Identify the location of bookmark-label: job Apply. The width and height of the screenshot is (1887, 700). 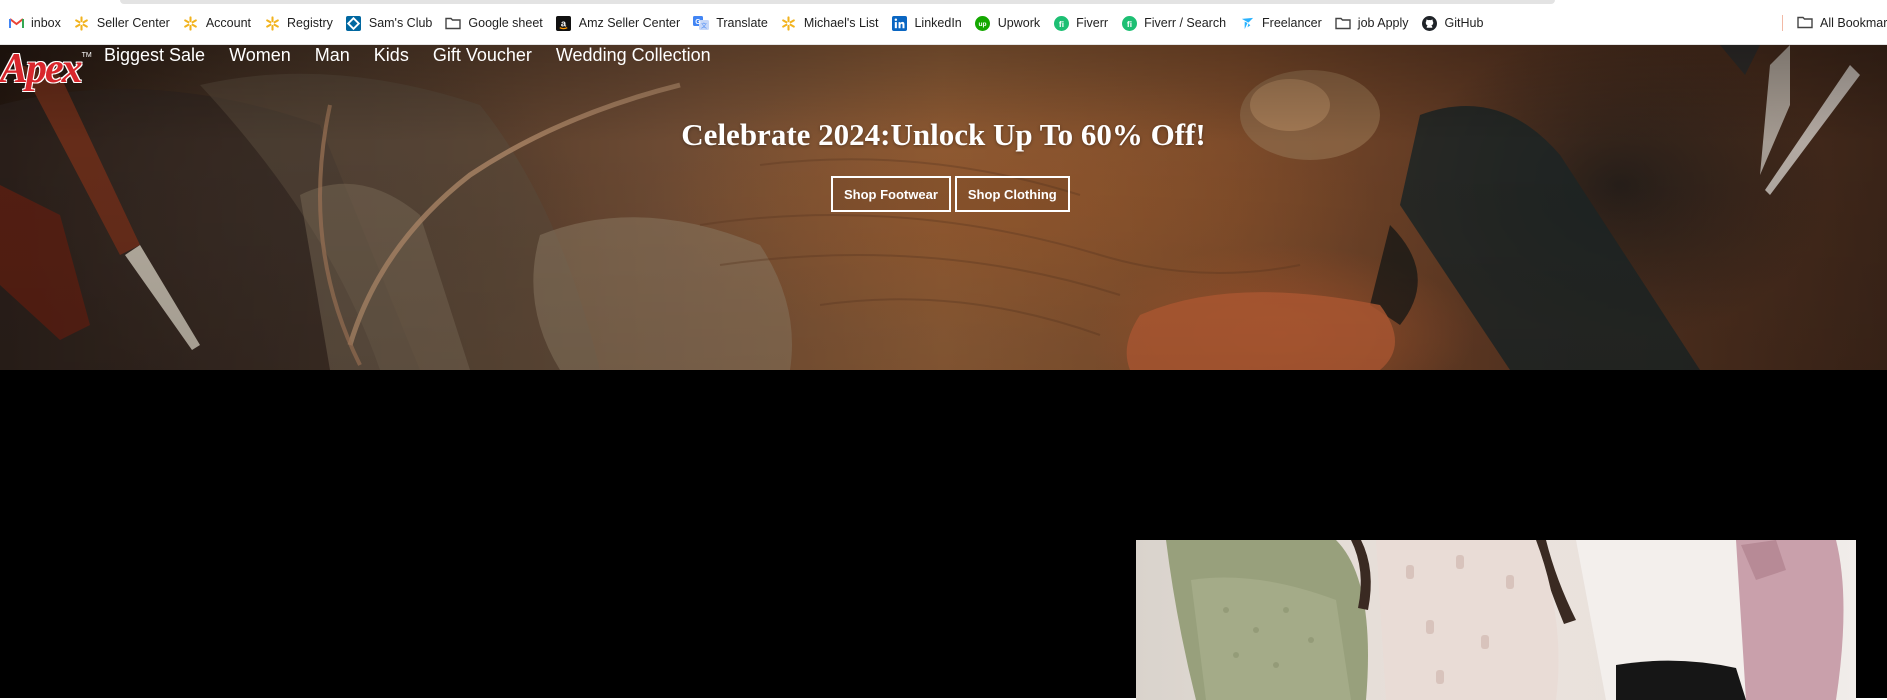
(1383, 23).